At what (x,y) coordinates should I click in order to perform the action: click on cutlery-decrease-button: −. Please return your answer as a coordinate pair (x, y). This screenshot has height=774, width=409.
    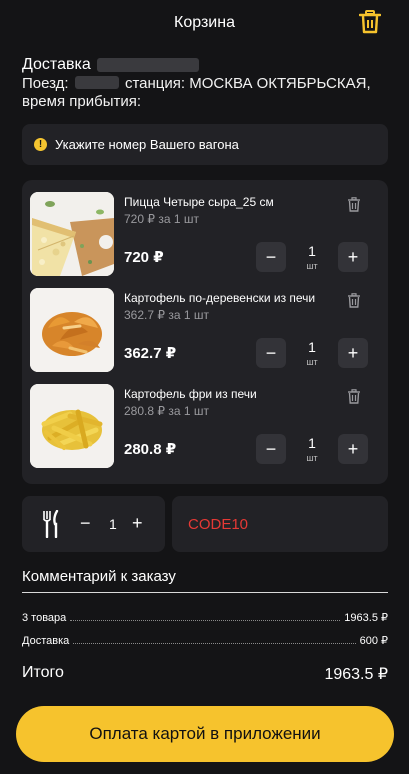
    Looking at the image, I should click on (85, 523).